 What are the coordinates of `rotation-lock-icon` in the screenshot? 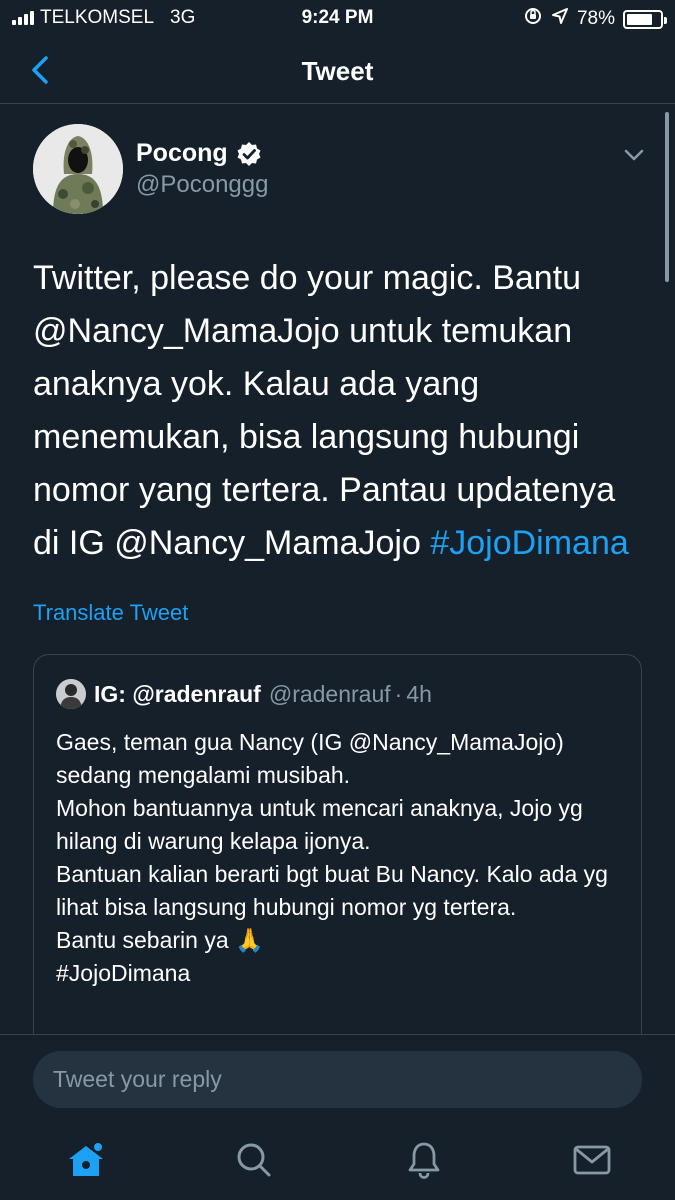 It's located at (533, 19).